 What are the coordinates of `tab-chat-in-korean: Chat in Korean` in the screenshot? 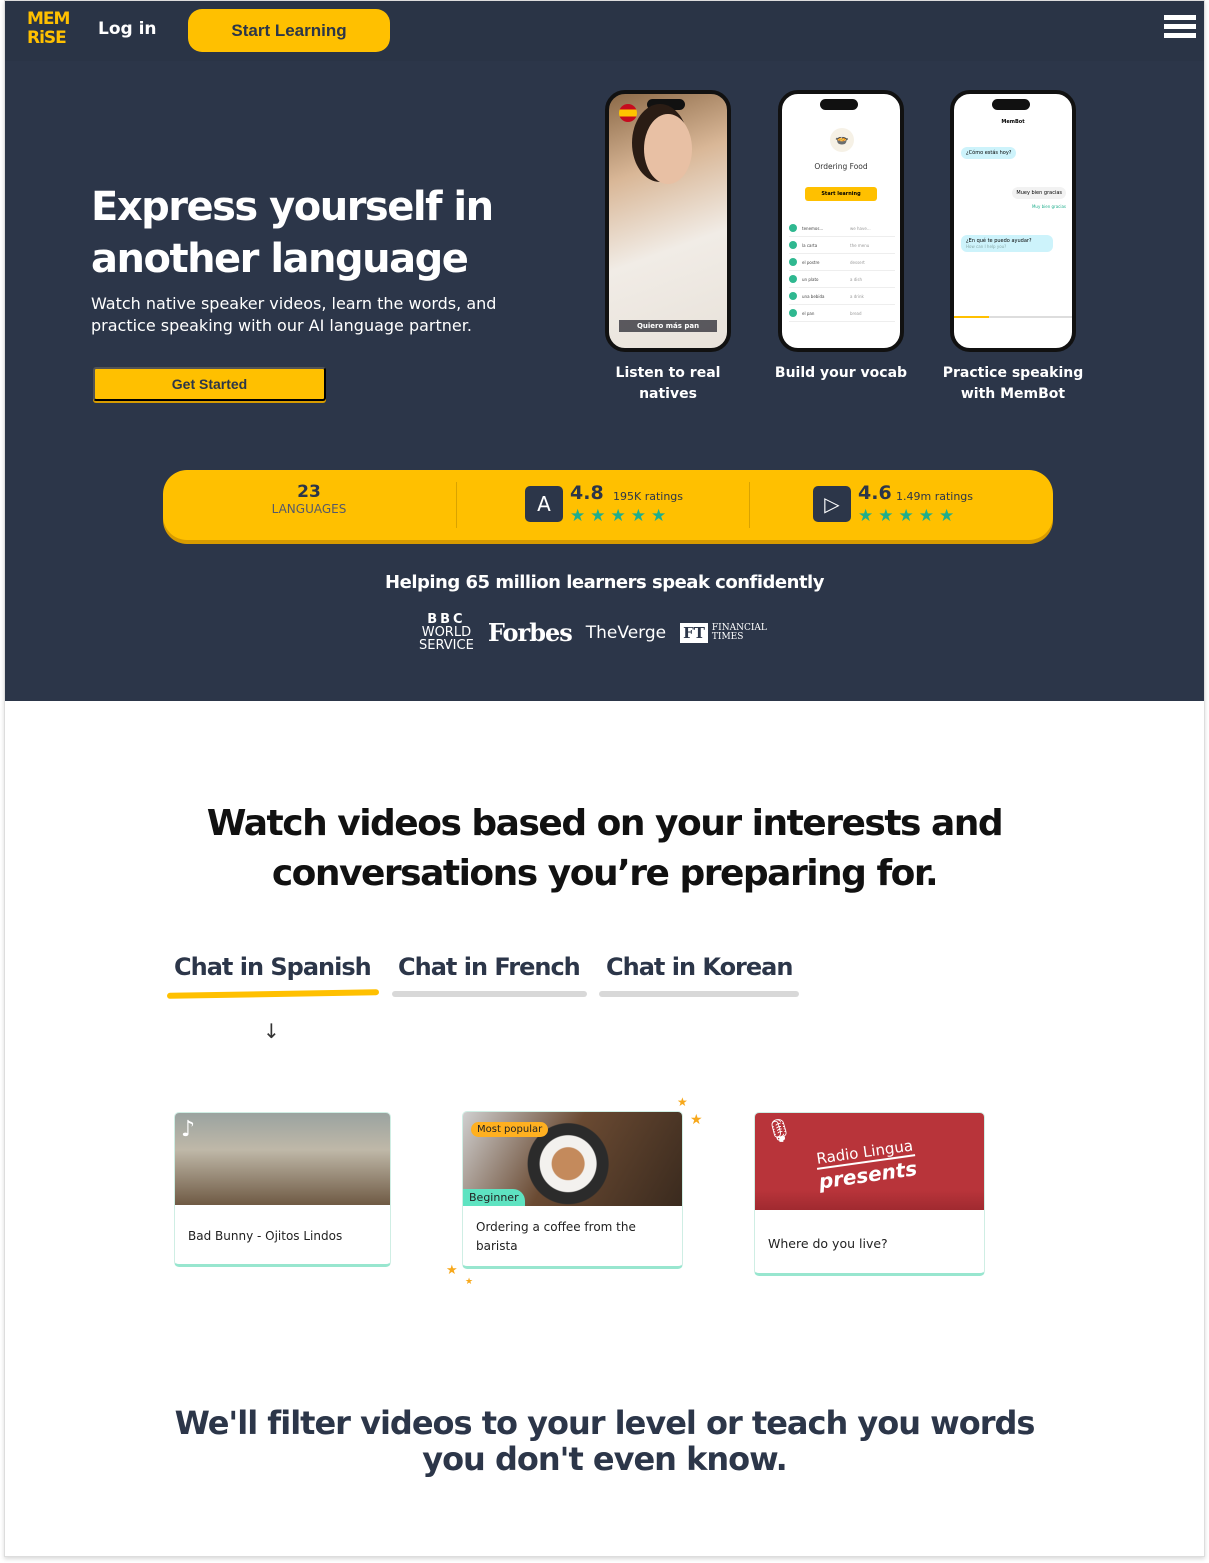 It's located at (699, 967).